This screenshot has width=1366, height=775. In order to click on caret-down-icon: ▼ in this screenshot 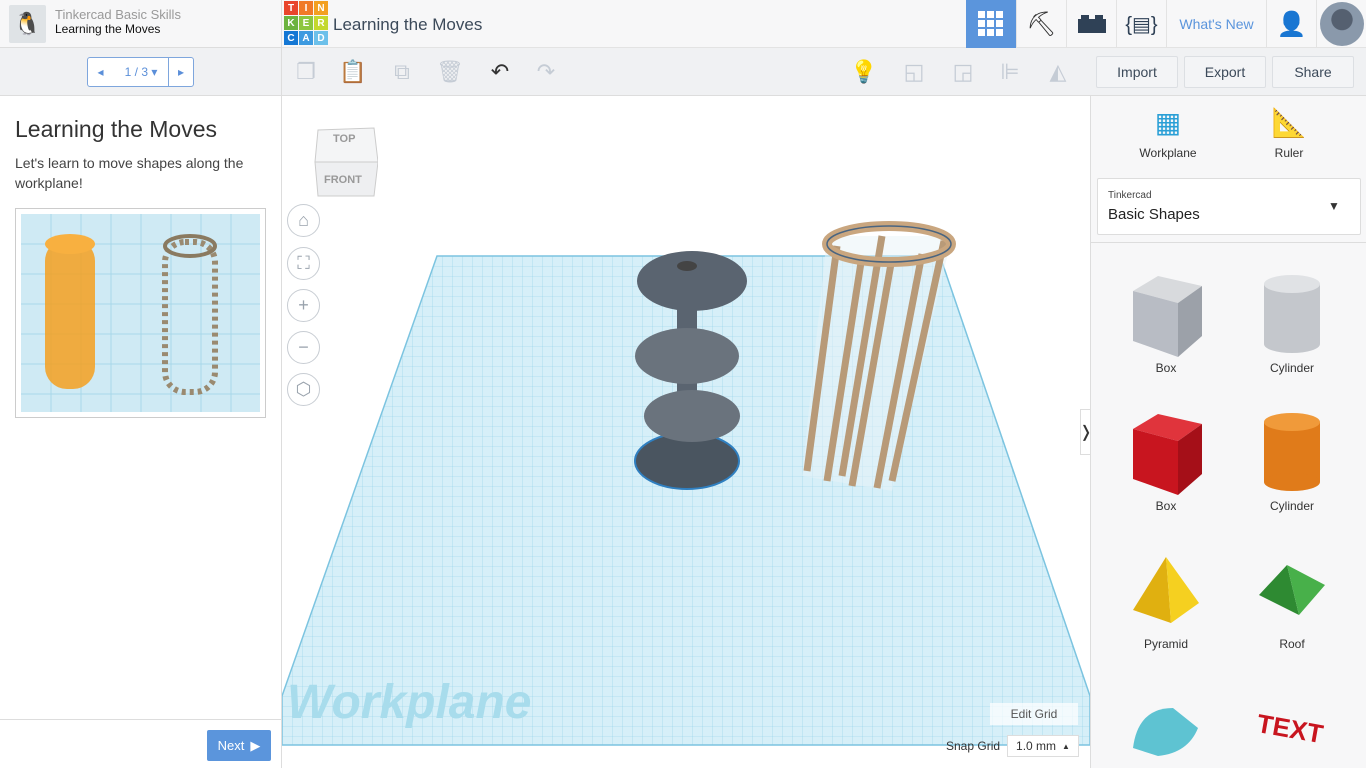, I will do `click(1334, 206)`.